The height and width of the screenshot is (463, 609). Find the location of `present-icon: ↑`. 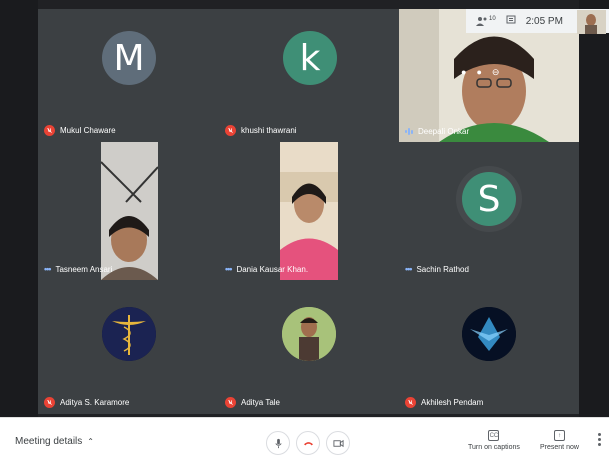

present-icon: ↑ is located at coordinates (559, 435).